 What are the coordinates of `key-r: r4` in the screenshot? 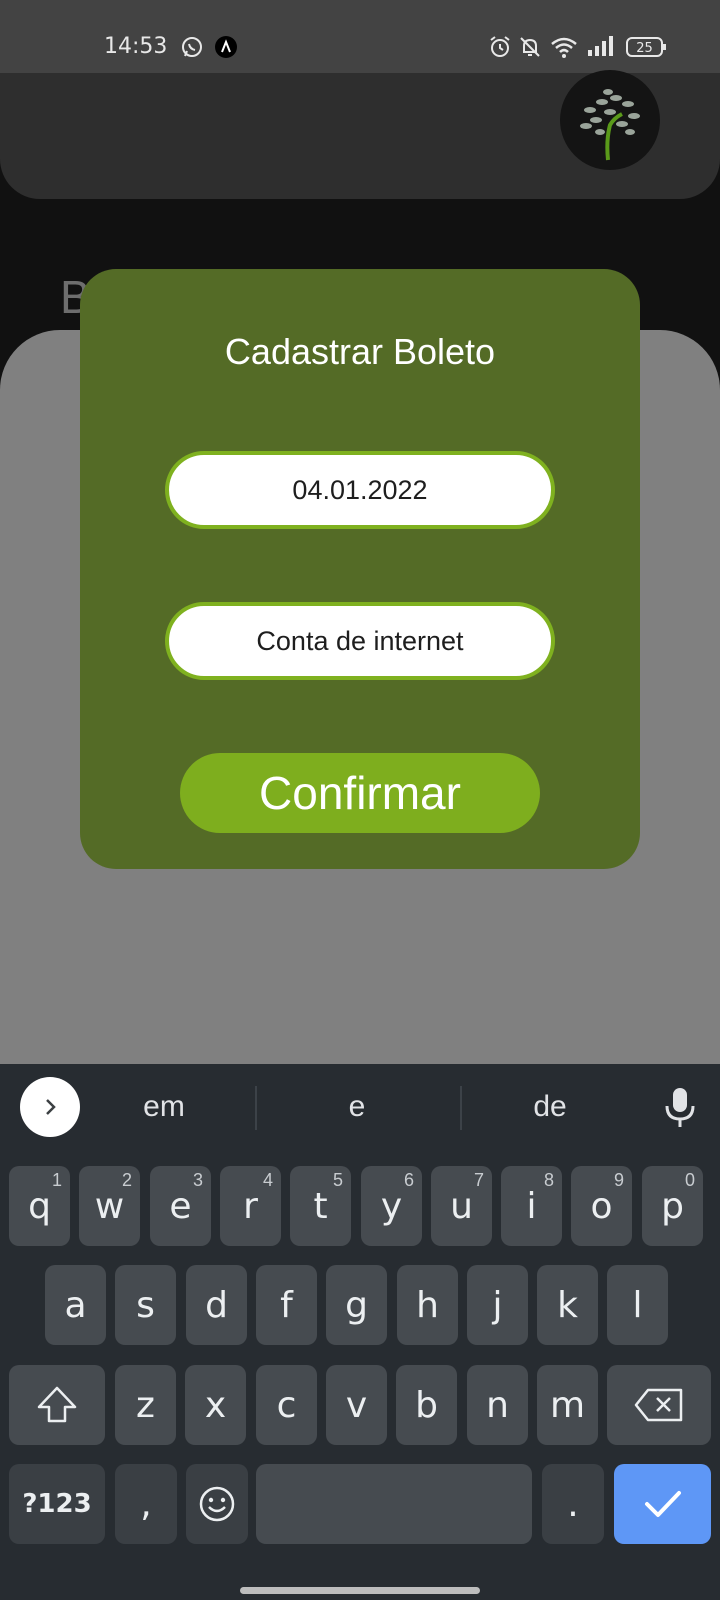 It's located at (250, 1206).